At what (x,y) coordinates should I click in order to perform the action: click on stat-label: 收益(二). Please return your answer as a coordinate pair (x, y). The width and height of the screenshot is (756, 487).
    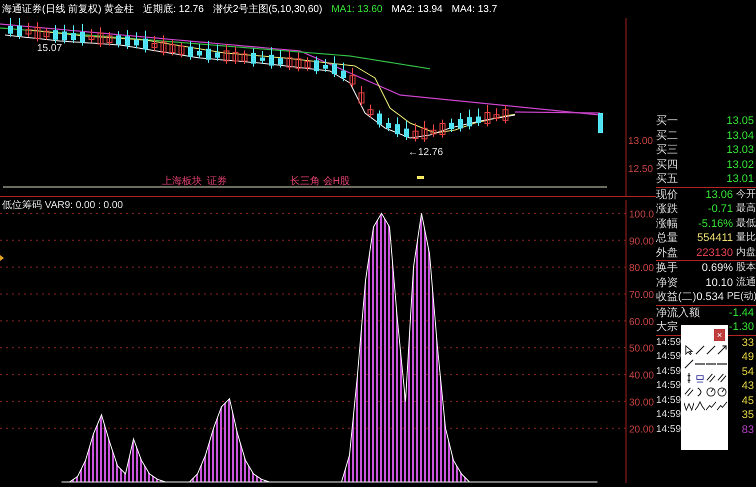
    Looking at the image, I should click on (676, 297).